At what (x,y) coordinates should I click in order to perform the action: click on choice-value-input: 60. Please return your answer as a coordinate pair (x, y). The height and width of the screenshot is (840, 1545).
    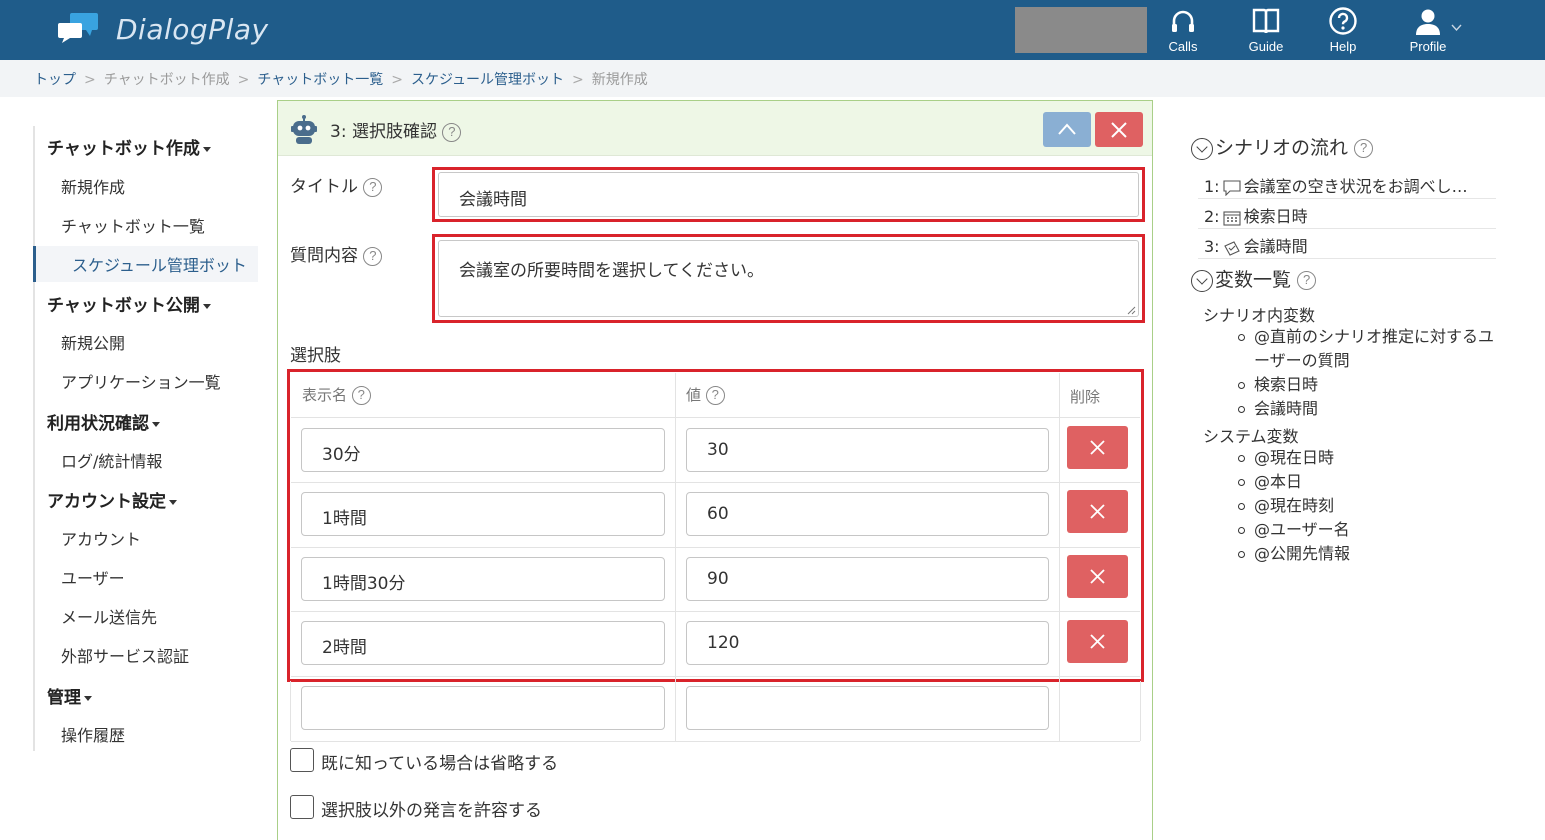
    Looking at the image, I should click on (867, 514).